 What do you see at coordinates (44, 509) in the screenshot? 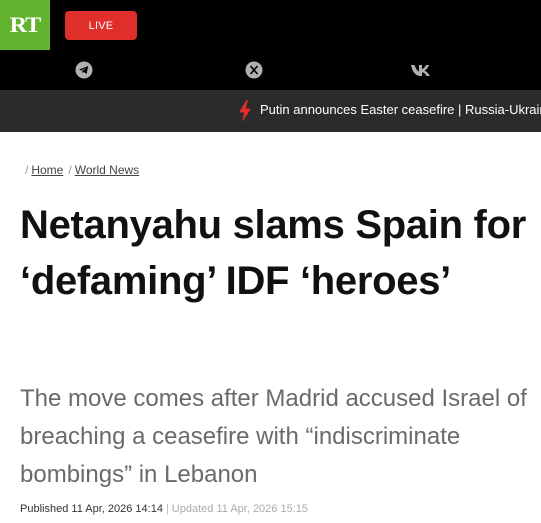
I see `published-label: Published` at bounding box center [44, 509].